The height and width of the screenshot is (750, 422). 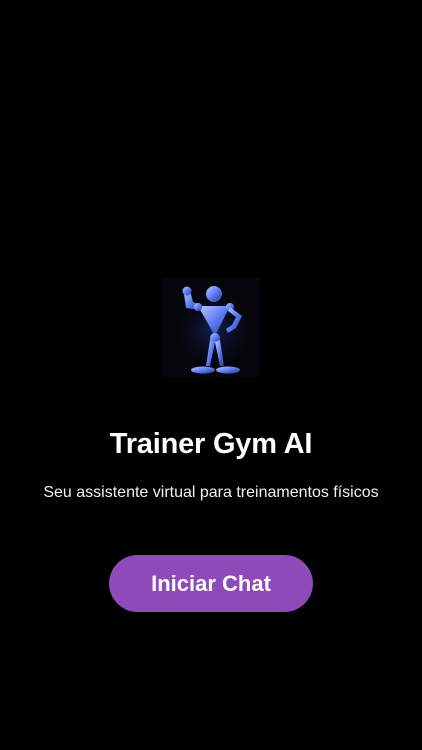 What do you see at coordinates (211, 327) in the screenshot?
I see `flexing-robot-icon` at bounding box center [211, 327].